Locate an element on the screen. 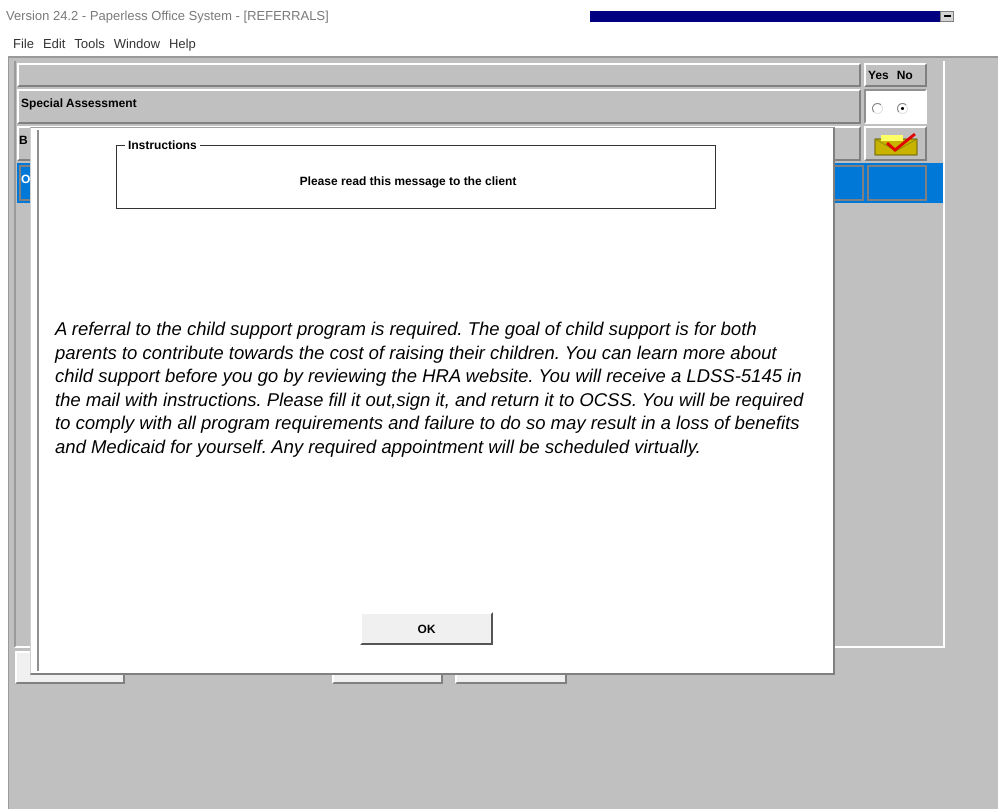  message-text: A referral to the child support program is required. The goal of child support is for both parents to contribute towards the cost of raising their children. You can learn more about child support before you go by reviewing the HRA website. You will receive a LDSS-5145 in the mail with instructions. Please fill it out,sign it, and return it to OCSS. You will be required to comply with all program requirements and failure to do so may result in a loss of benefits and Medicaid for yourself. Any required appointment will be scheduled virtually. is located at coordinates (430, 387).